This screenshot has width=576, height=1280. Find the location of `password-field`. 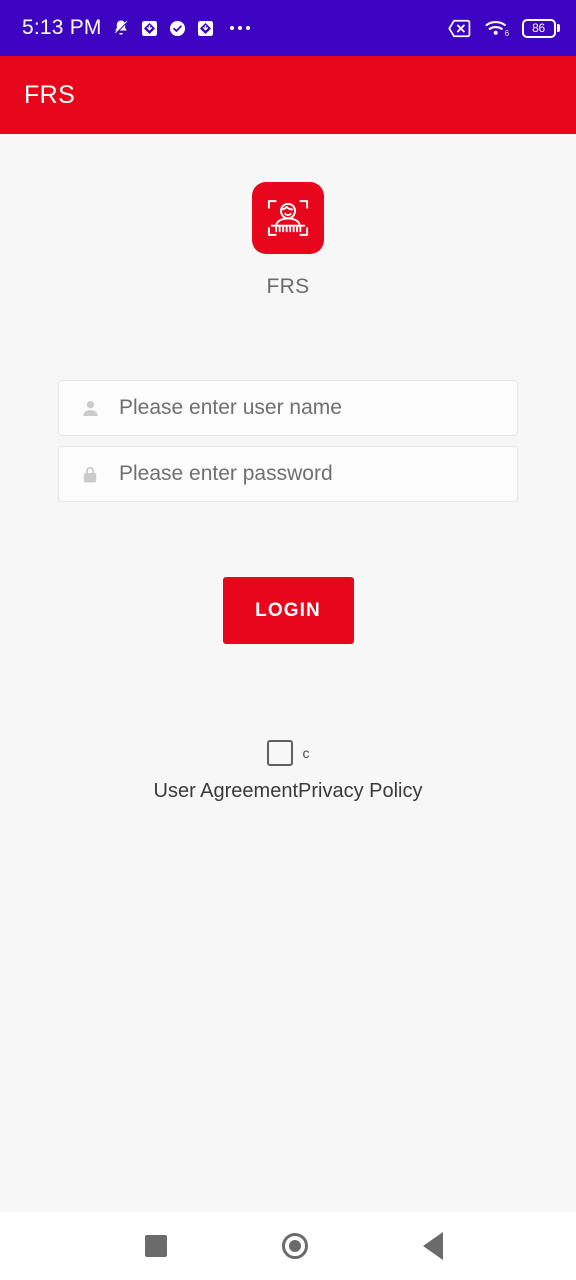

password-field is located at coordinates (288, 474).